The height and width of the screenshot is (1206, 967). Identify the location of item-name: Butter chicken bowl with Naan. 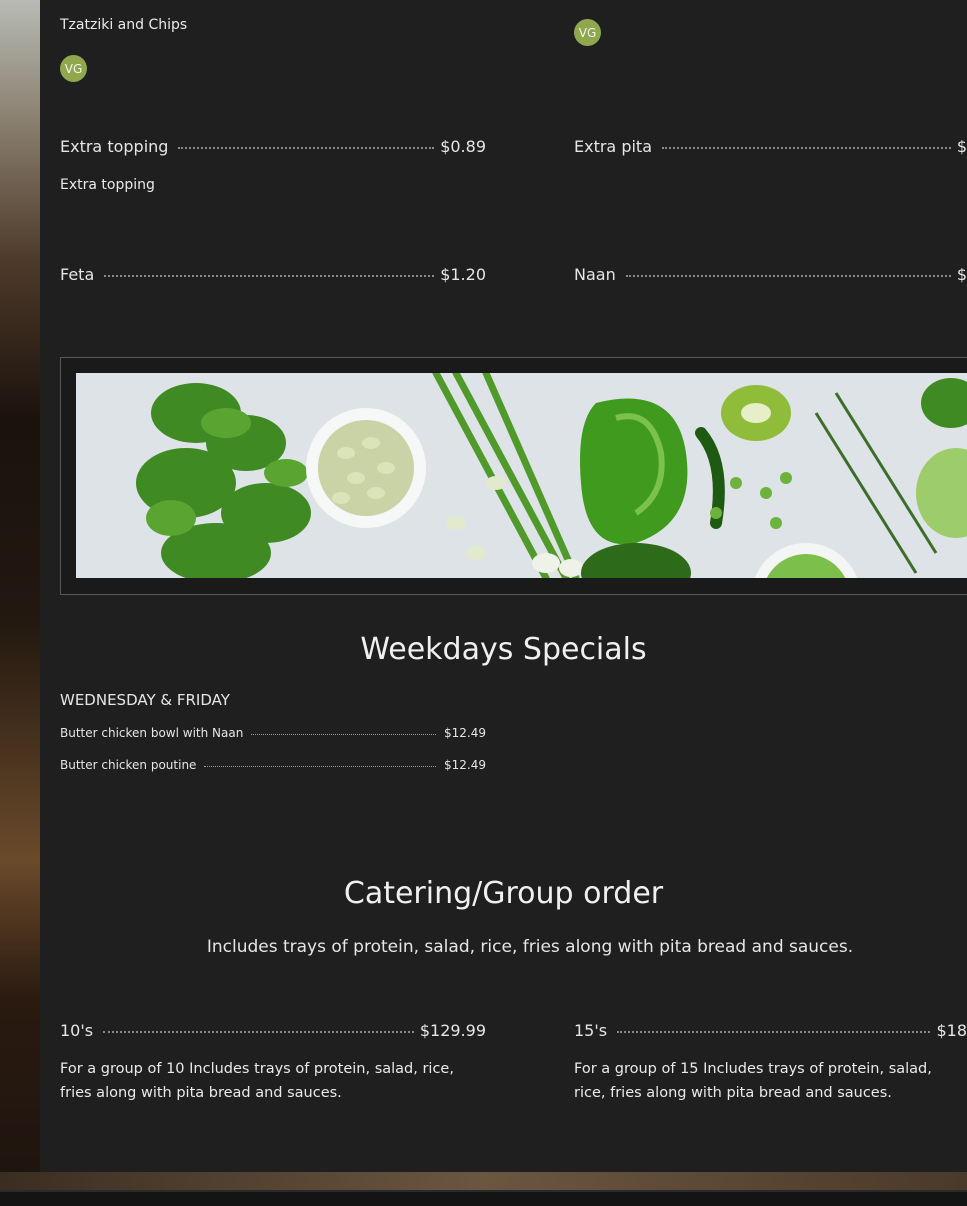
(152, 733).